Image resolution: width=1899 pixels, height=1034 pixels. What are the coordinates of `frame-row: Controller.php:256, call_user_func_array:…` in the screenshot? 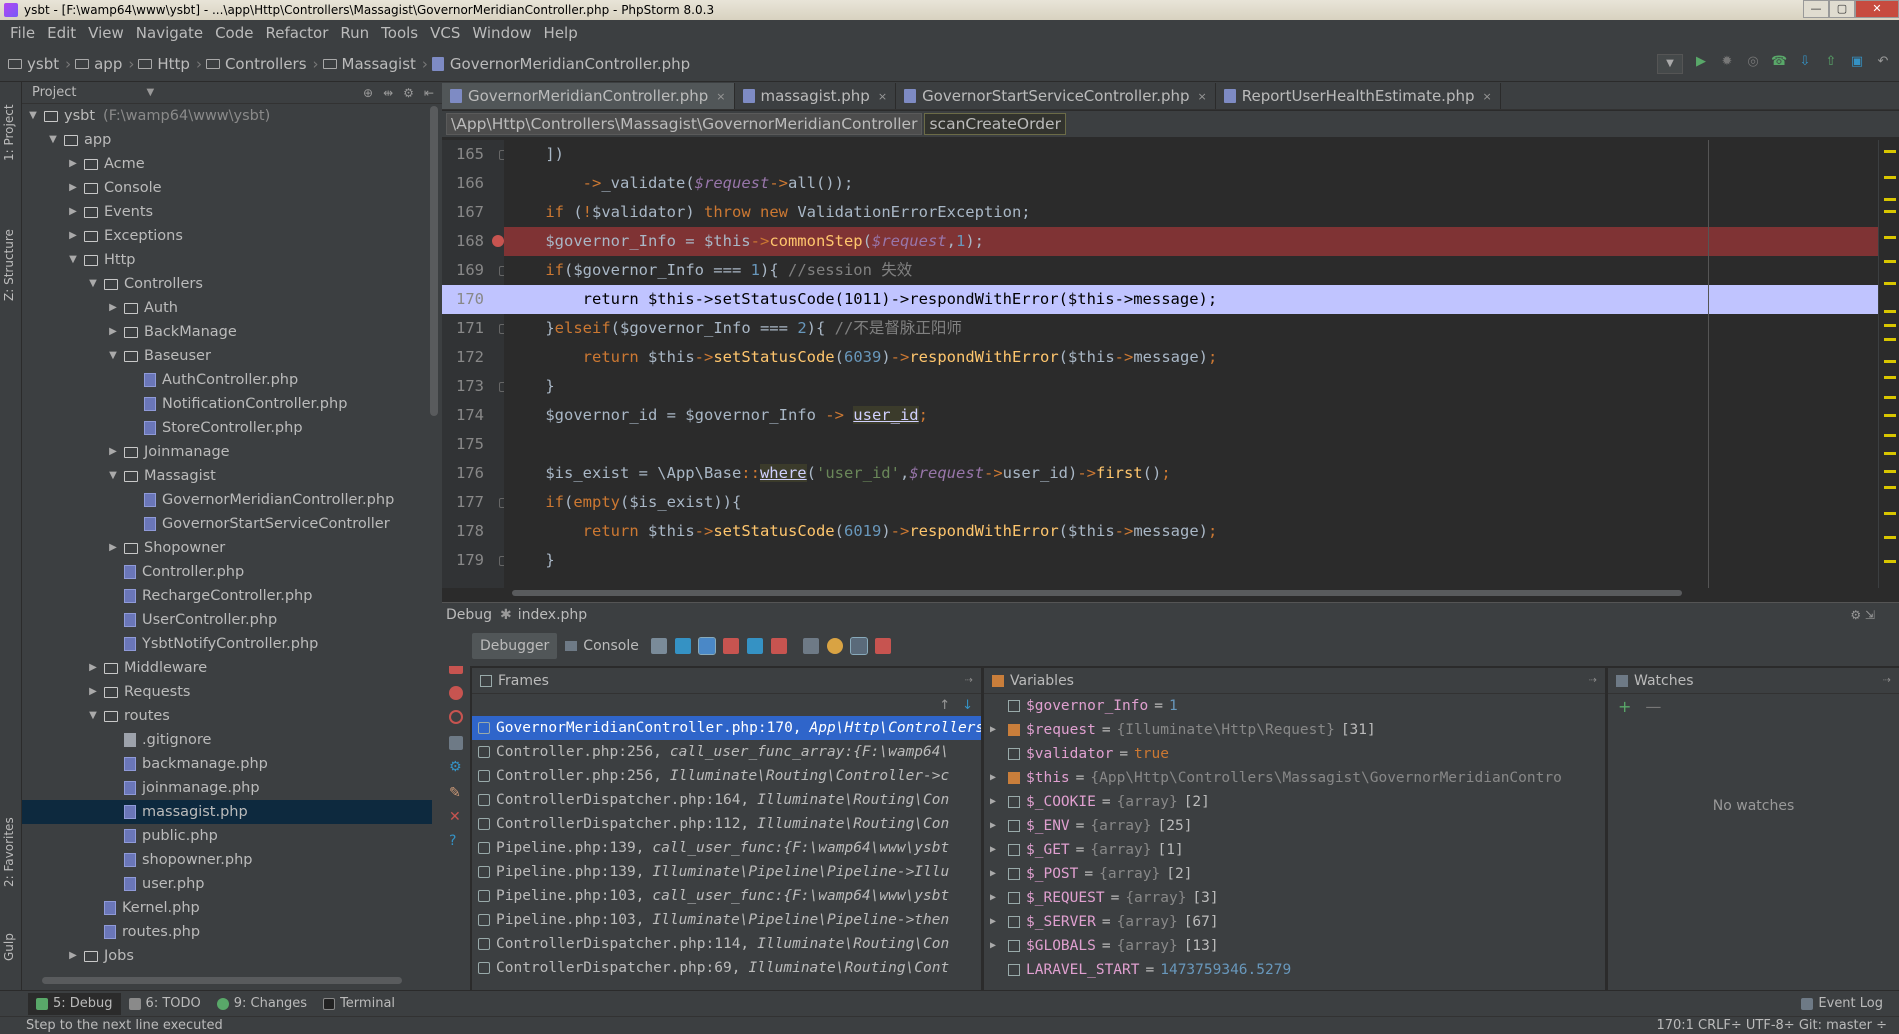 It's located at (726, 752).